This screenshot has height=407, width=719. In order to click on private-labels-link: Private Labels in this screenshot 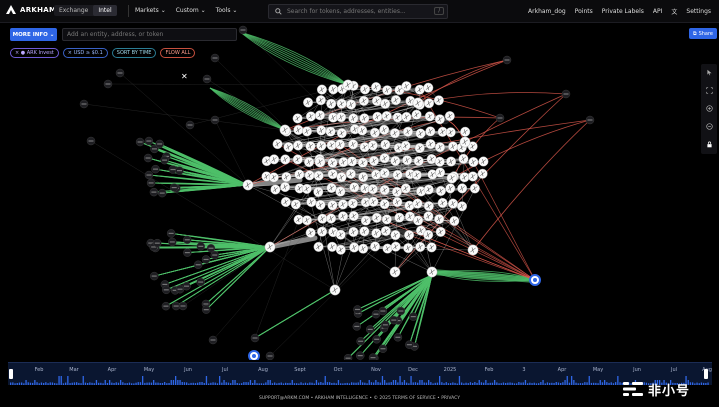, I will do `click(623, 11)`.